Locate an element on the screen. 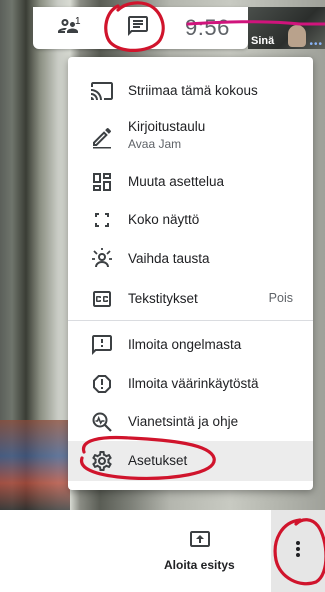 The image size is (325, 592). layout-icon is located at coordinates (102, 182).